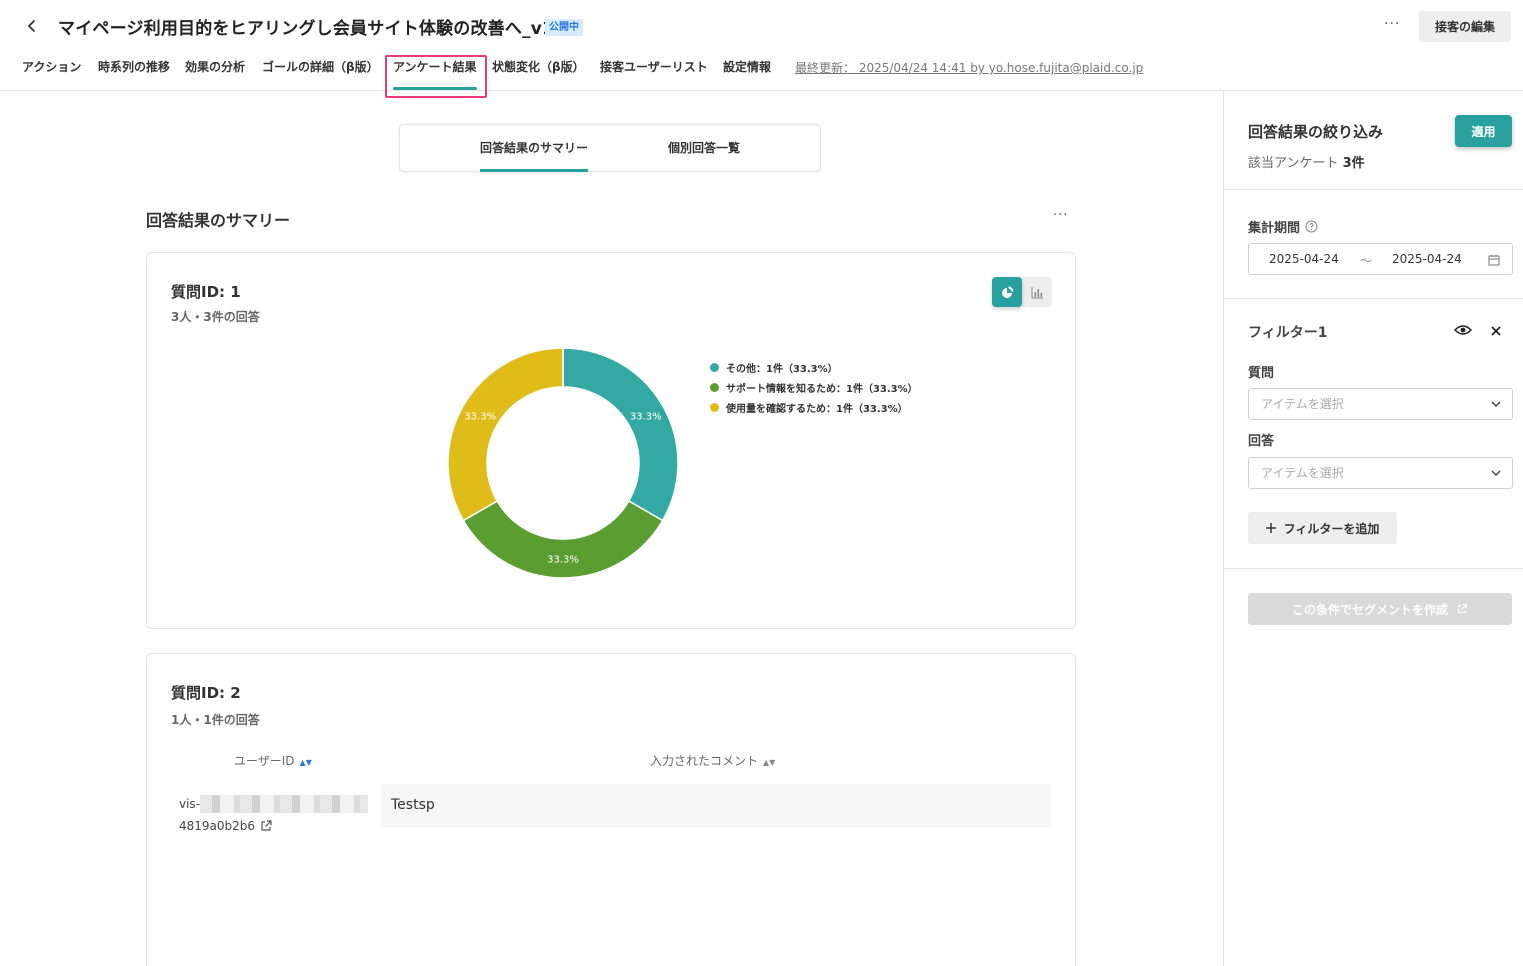 The height and width of the screenshot is (966, 1523). Describe the element at coordinates (1369, 609) in the screenshot. I see `create-segment-label: この条件でセグメントを作成` at that location.